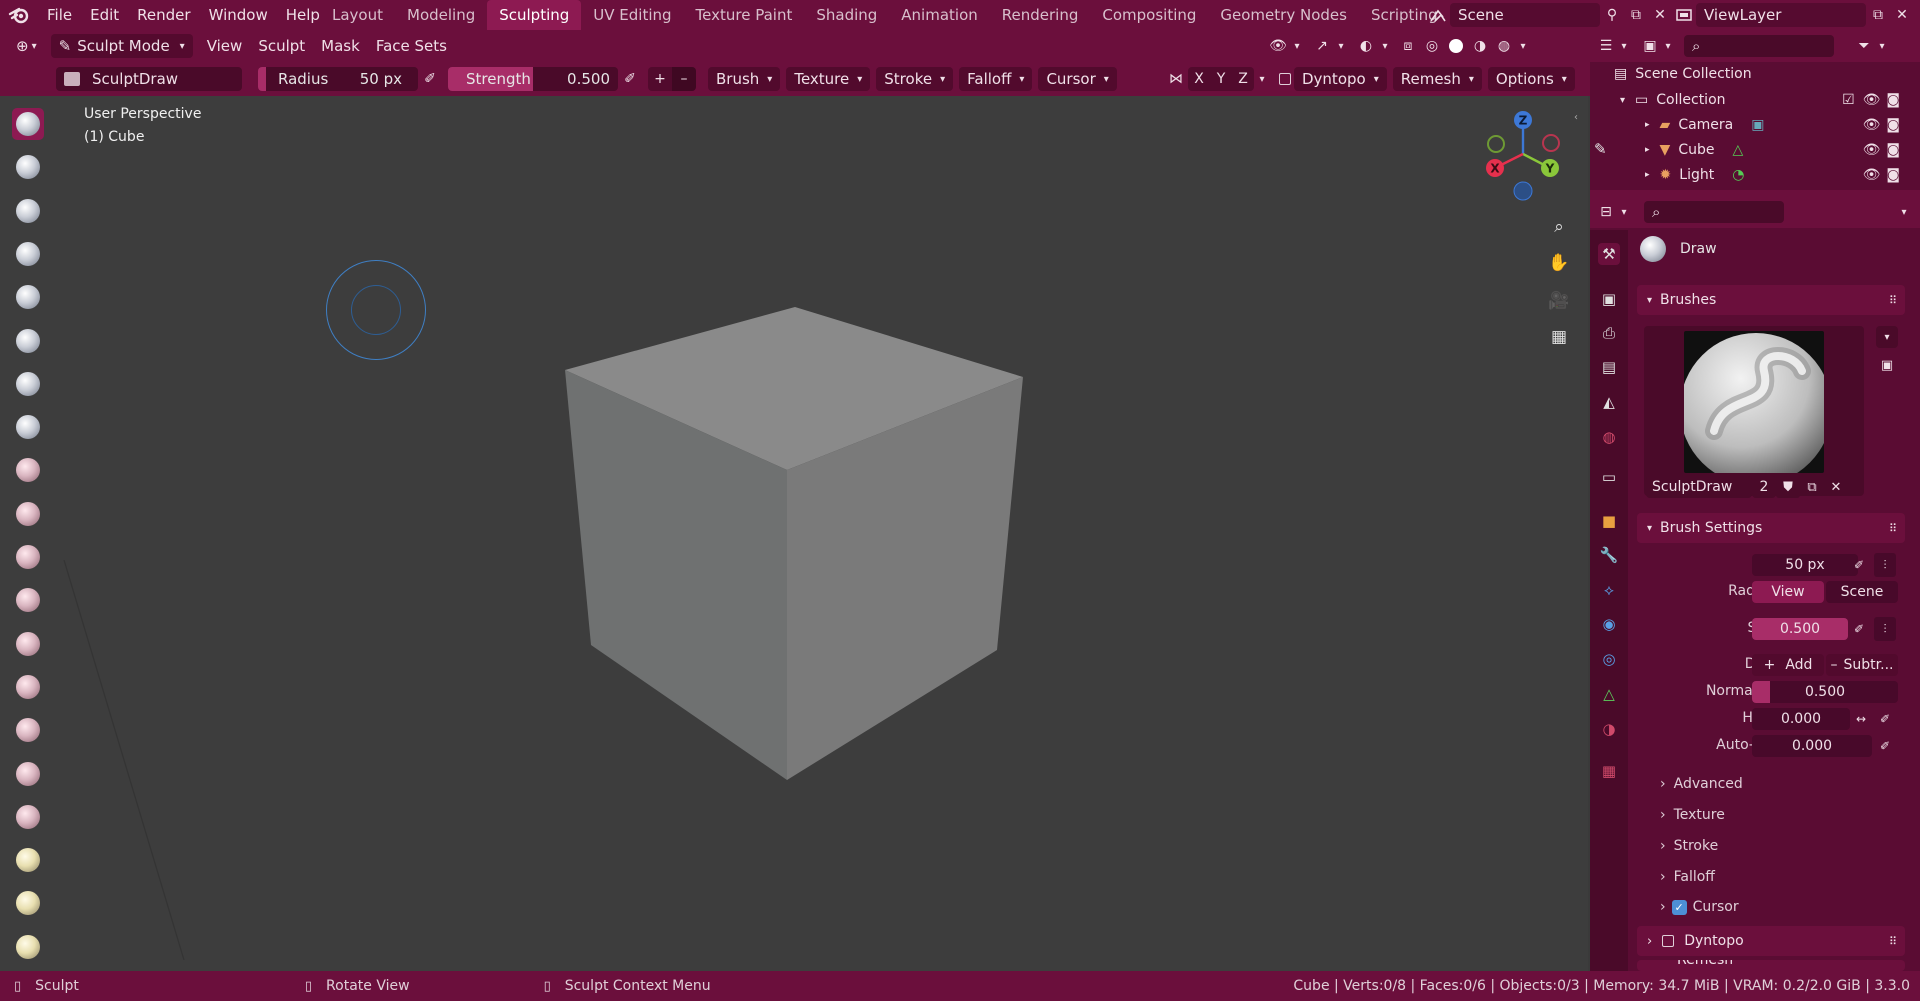 This screenshot has height=1001, width=1920. I want to click on tab-modeling: Modeling, so click(441, 15).